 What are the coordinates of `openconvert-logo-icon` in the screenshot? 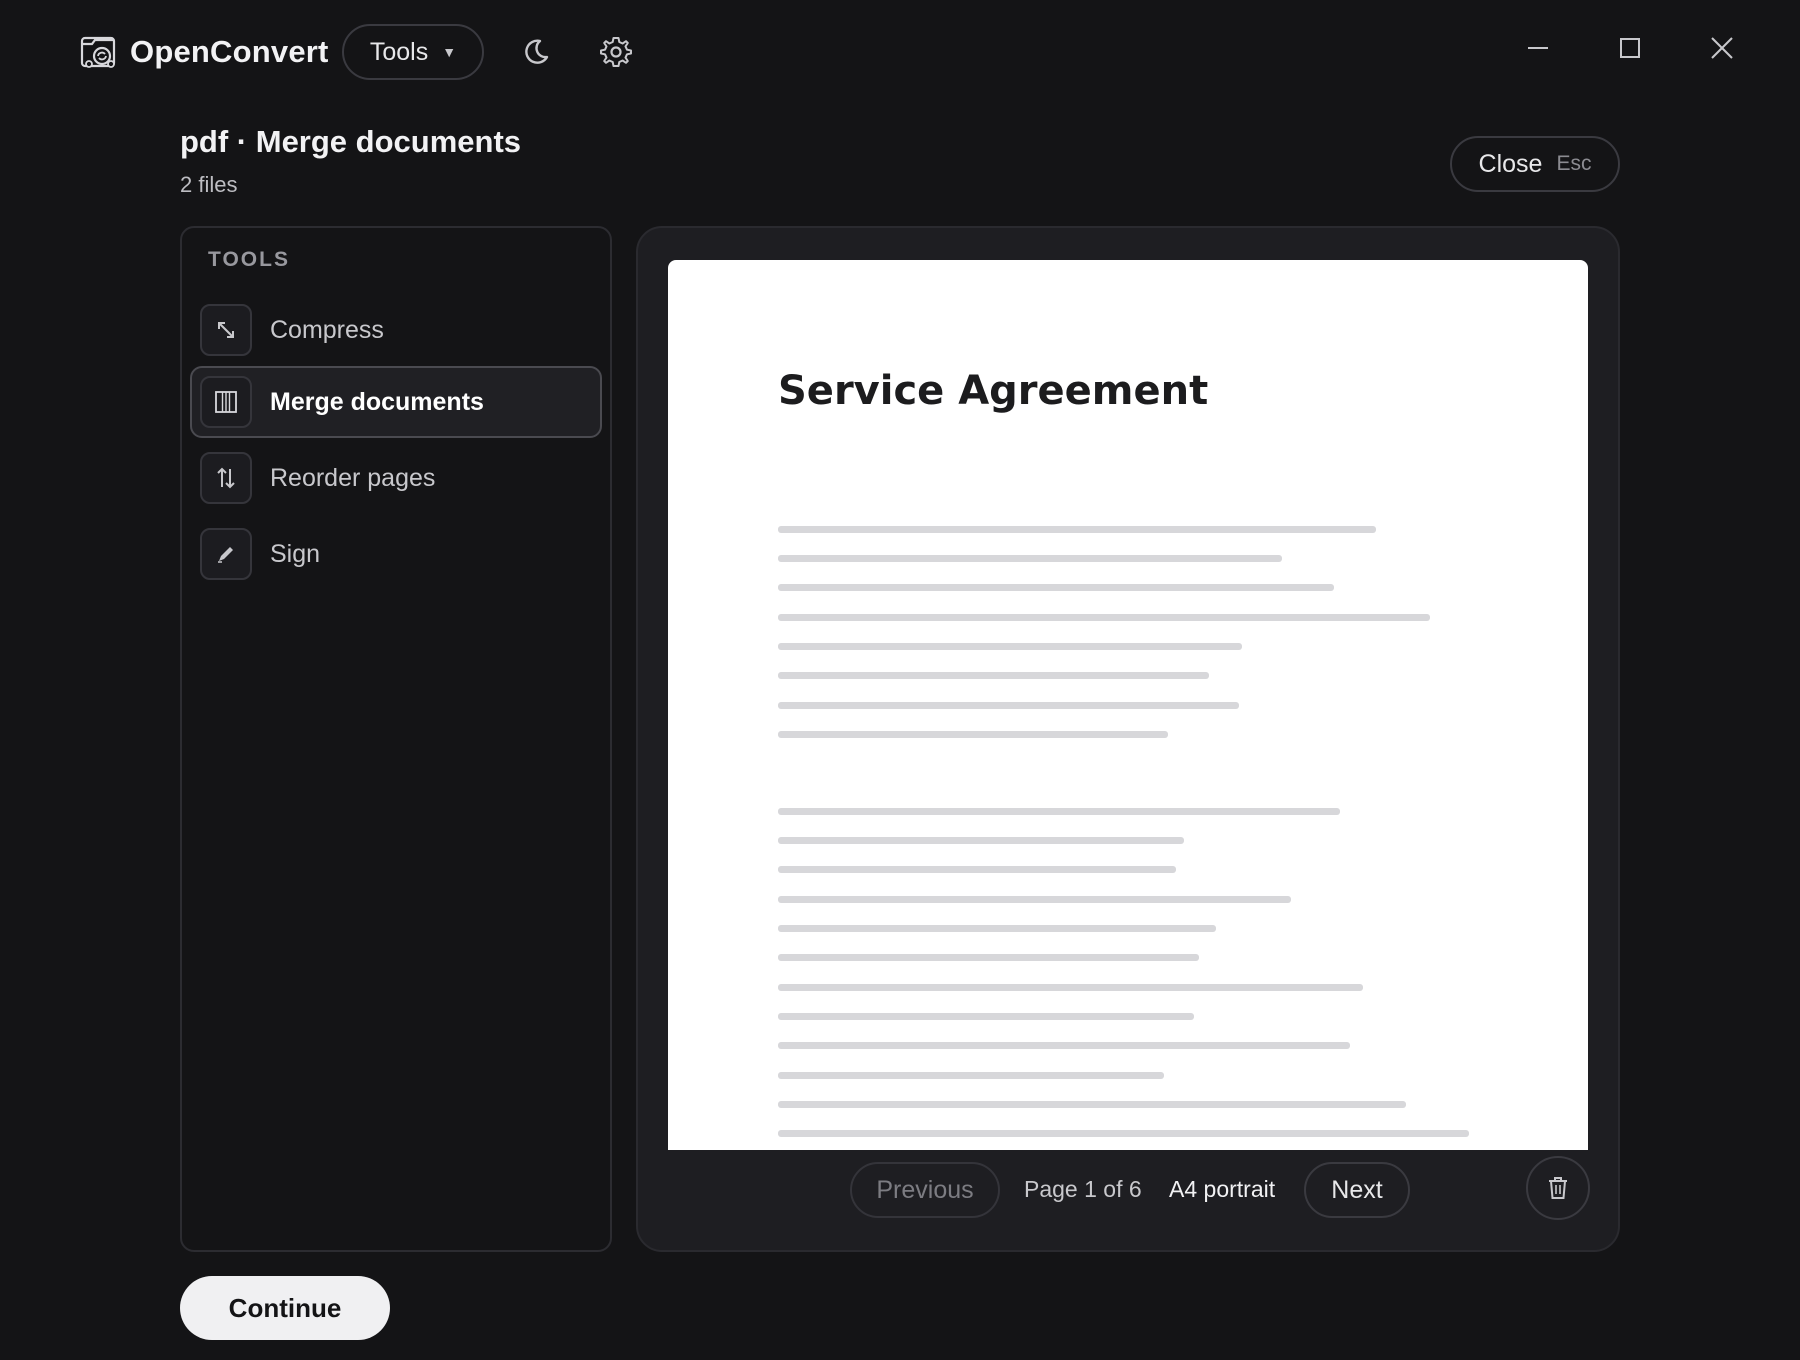 It's located at (98, 52).